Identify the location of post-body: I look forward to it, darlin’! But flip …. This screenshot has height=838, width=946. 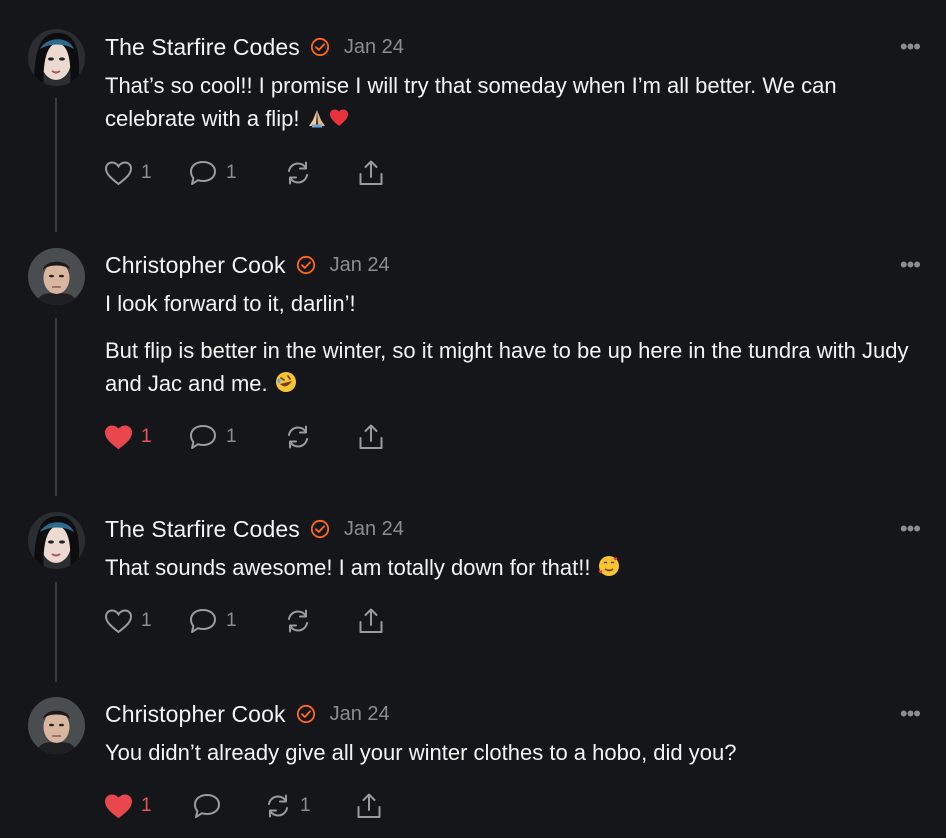
(515, 345).